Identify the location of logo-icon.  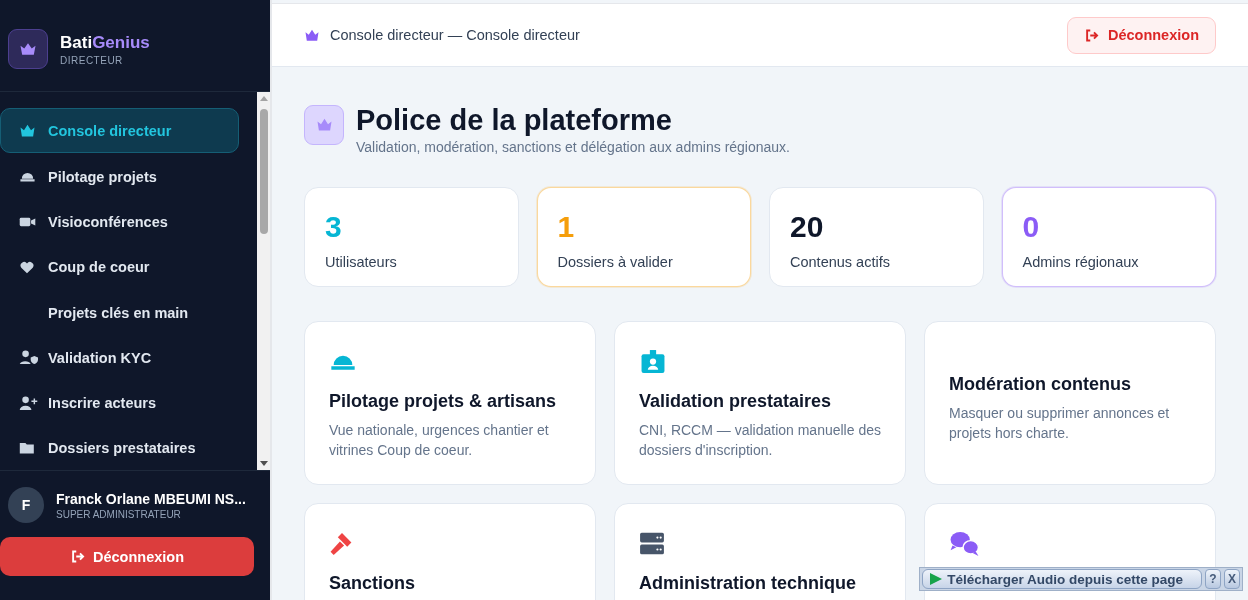
(28, 49).